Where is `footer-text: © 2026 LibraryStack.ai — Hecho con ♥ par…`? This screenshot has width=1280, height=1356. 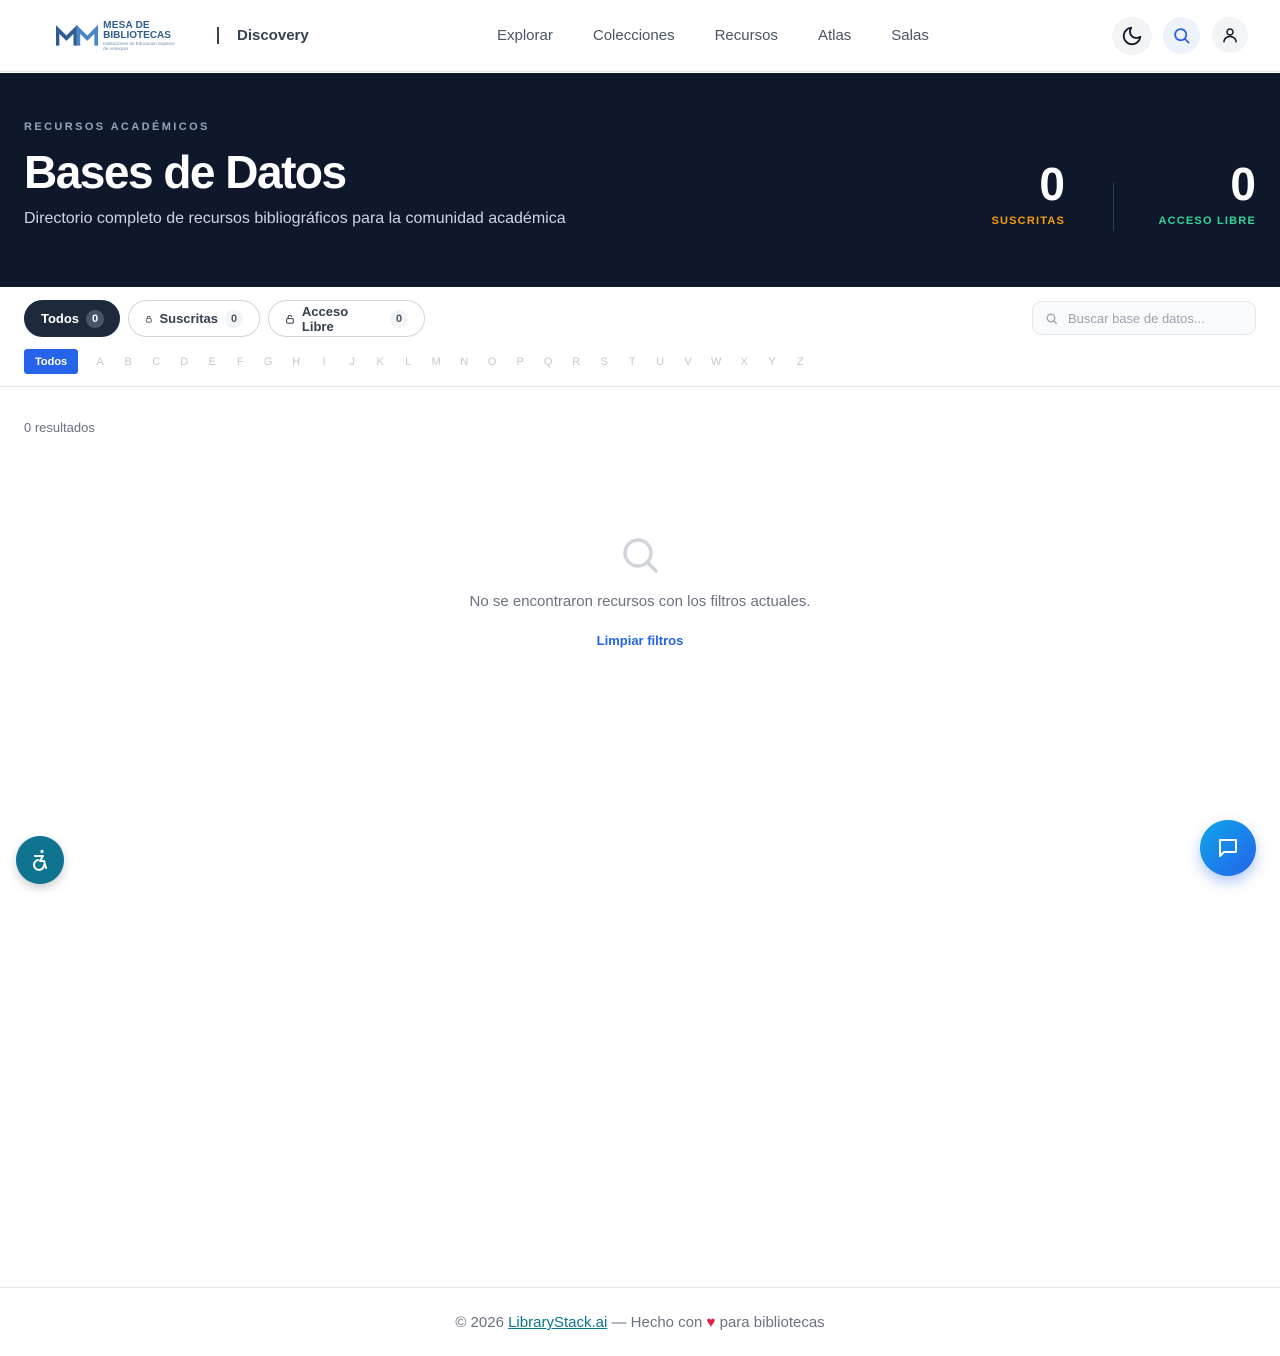 footer-text: © 2026 LibraryStack.ai — Hecho con ♥ par… is located at coordinates (640, 1322).